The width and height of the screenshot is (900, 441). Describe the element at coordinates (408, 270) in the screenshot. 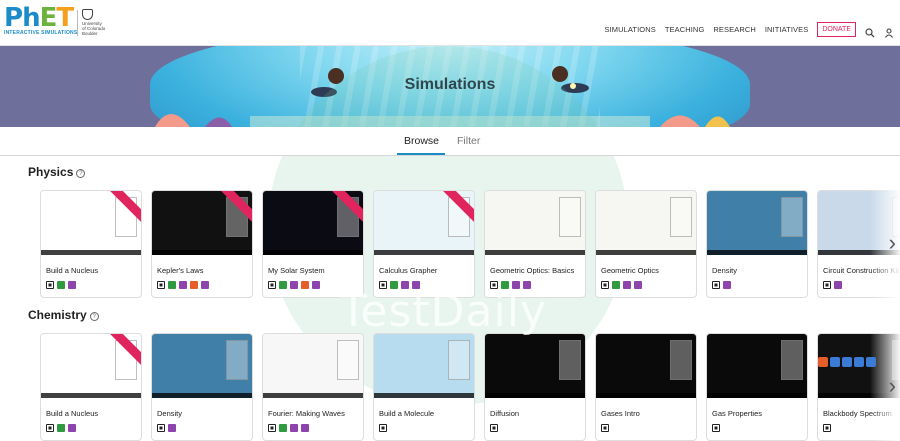

I see `sim-title: Calculus Grapher` at that location.